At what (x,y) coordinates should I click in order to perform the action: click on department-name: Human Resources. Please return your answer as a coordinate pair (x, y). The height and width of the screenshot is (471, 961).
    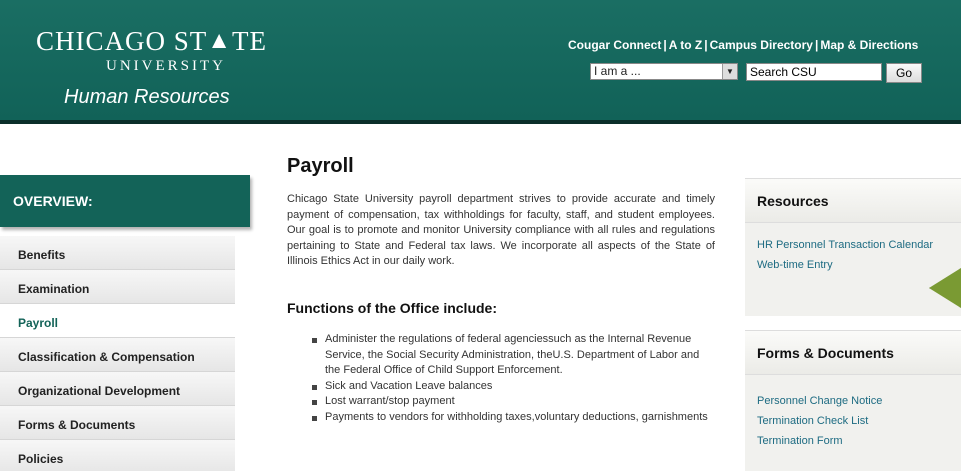
    Looking at the image, I should click on (147, 97).